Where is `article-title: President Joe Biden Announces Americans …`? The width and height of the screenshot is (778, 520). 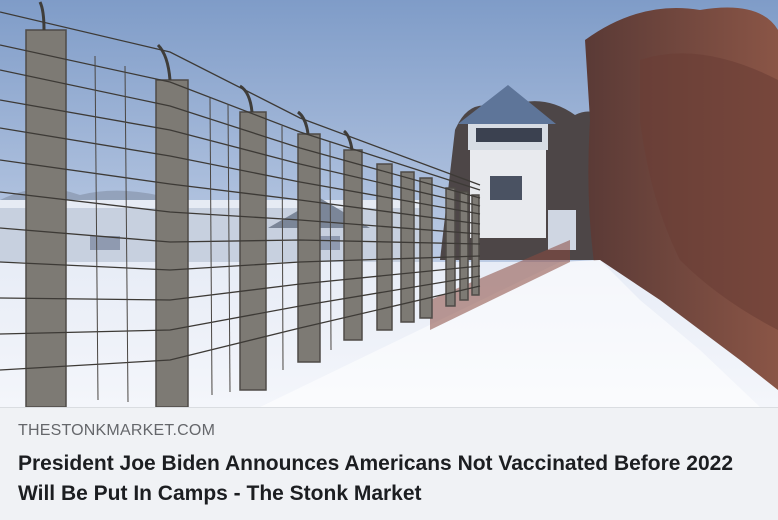
article-title: President Joe Biden Announces Americans … is located at coordinates (378, 479).